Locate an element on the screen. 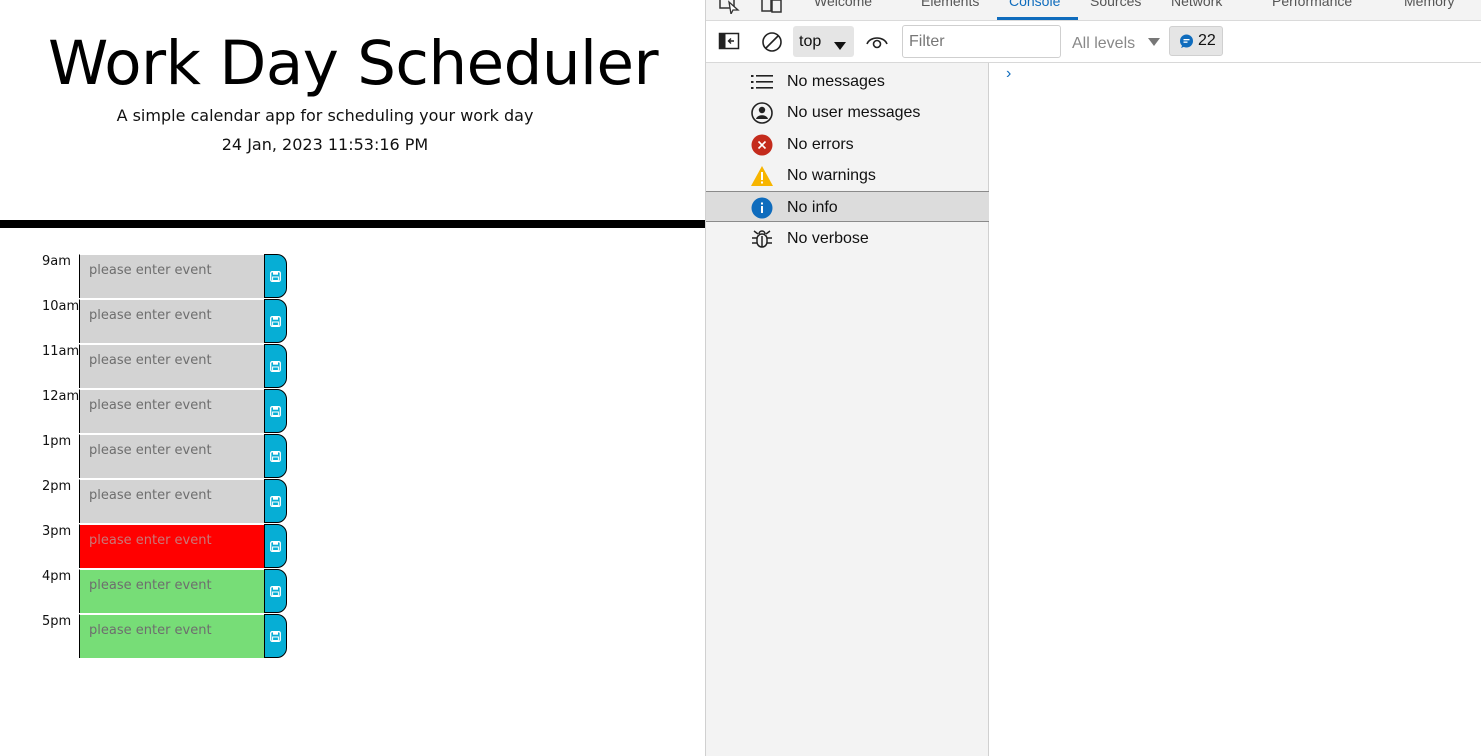 The width and height of the screenshot is (1481, 756). time-block-row: 11am is located at coordinates (150, 366).